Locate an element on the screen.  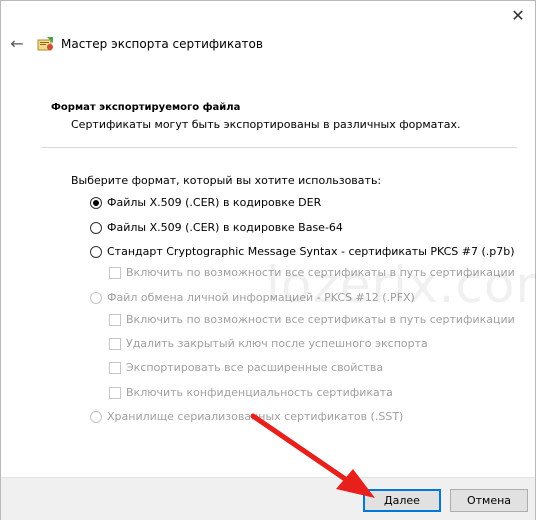
section-title: Формат экспортируемого файла is located at coordinates (146, 107).